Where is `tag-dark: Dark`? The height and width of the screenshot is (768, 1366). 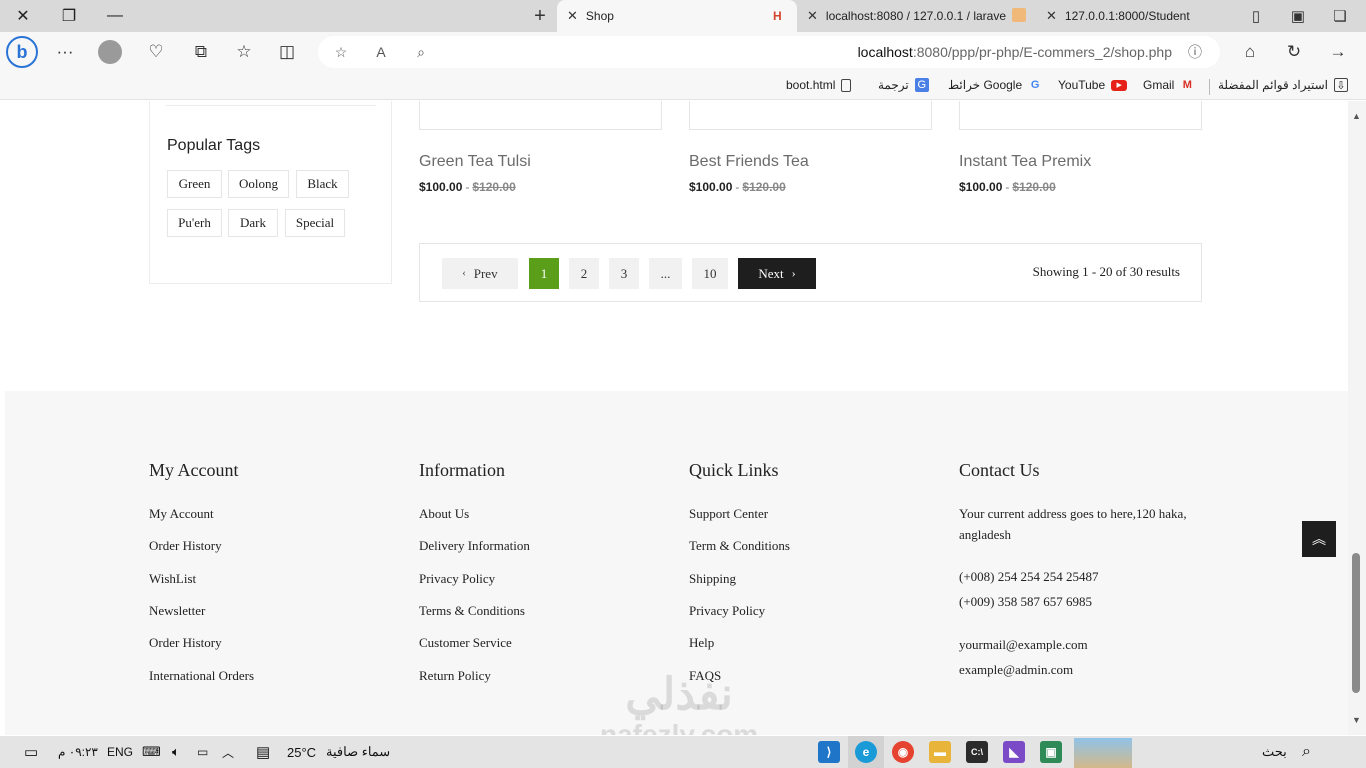 tag-dark: Dark is located at coordinates (253, 223).